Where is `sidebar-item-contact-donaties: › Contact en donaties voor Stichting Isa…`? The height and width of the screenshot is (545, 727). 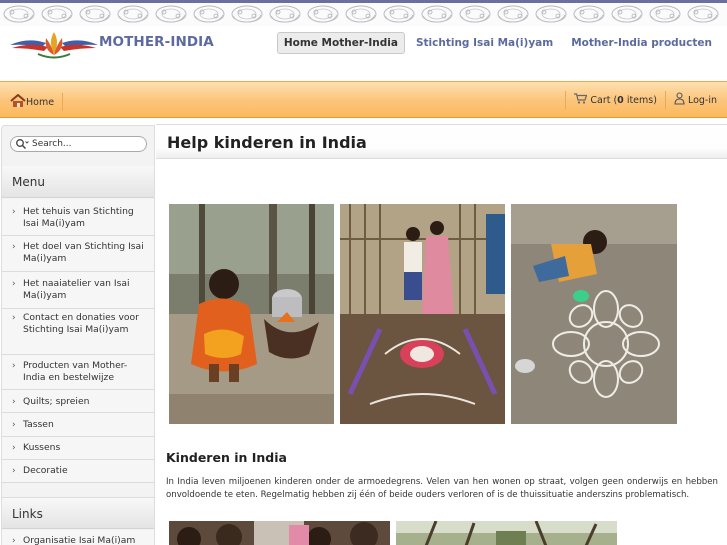 sidebar-item-contact-donaties: › Contact en donaties voor Stichting Isa… is located at coordinates (78, 332).